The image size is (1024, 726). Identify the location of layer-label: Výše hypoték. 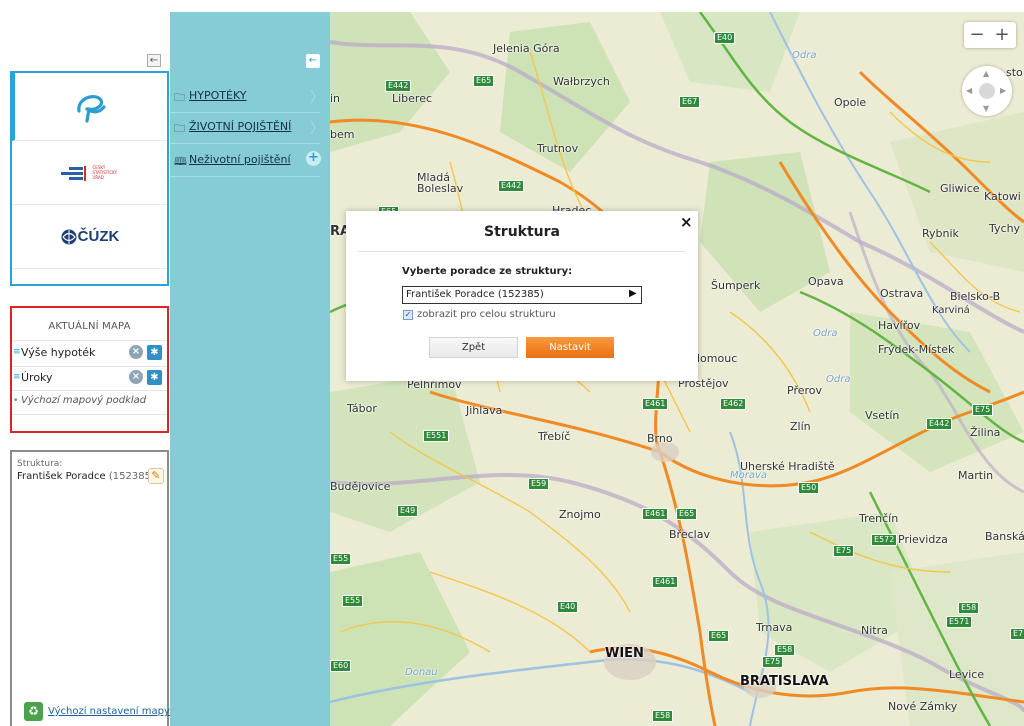
(58, 352).